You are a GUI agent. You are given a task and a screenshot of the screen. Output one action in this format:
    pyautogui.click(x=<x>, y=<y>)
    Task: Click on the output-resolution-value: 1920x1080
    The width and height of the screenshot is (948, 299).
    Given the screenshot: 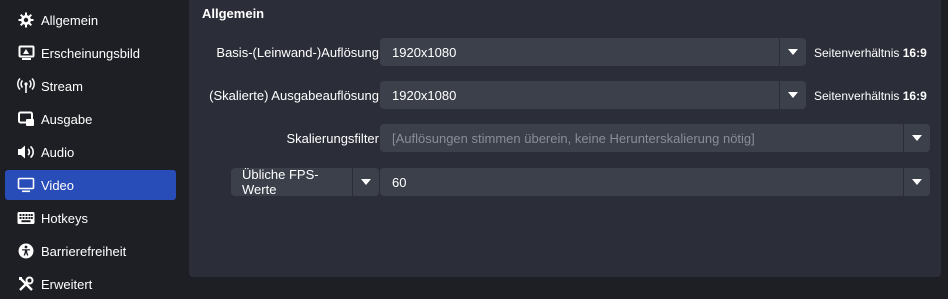 What is the action you would take?
    pyautogui.click(x=424, y=95)
    